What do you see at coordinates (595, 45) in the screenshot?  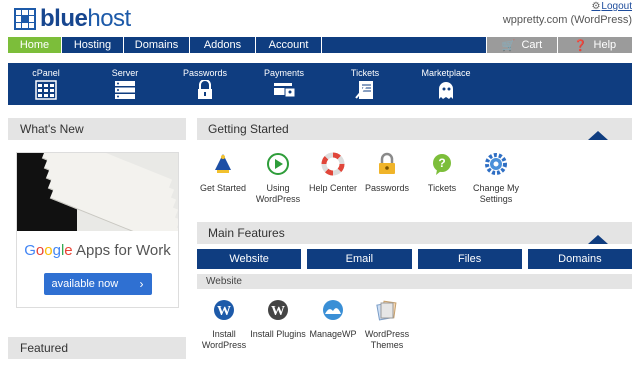 I see `help-button: ❓ Help` at bounding box center [595, 45].